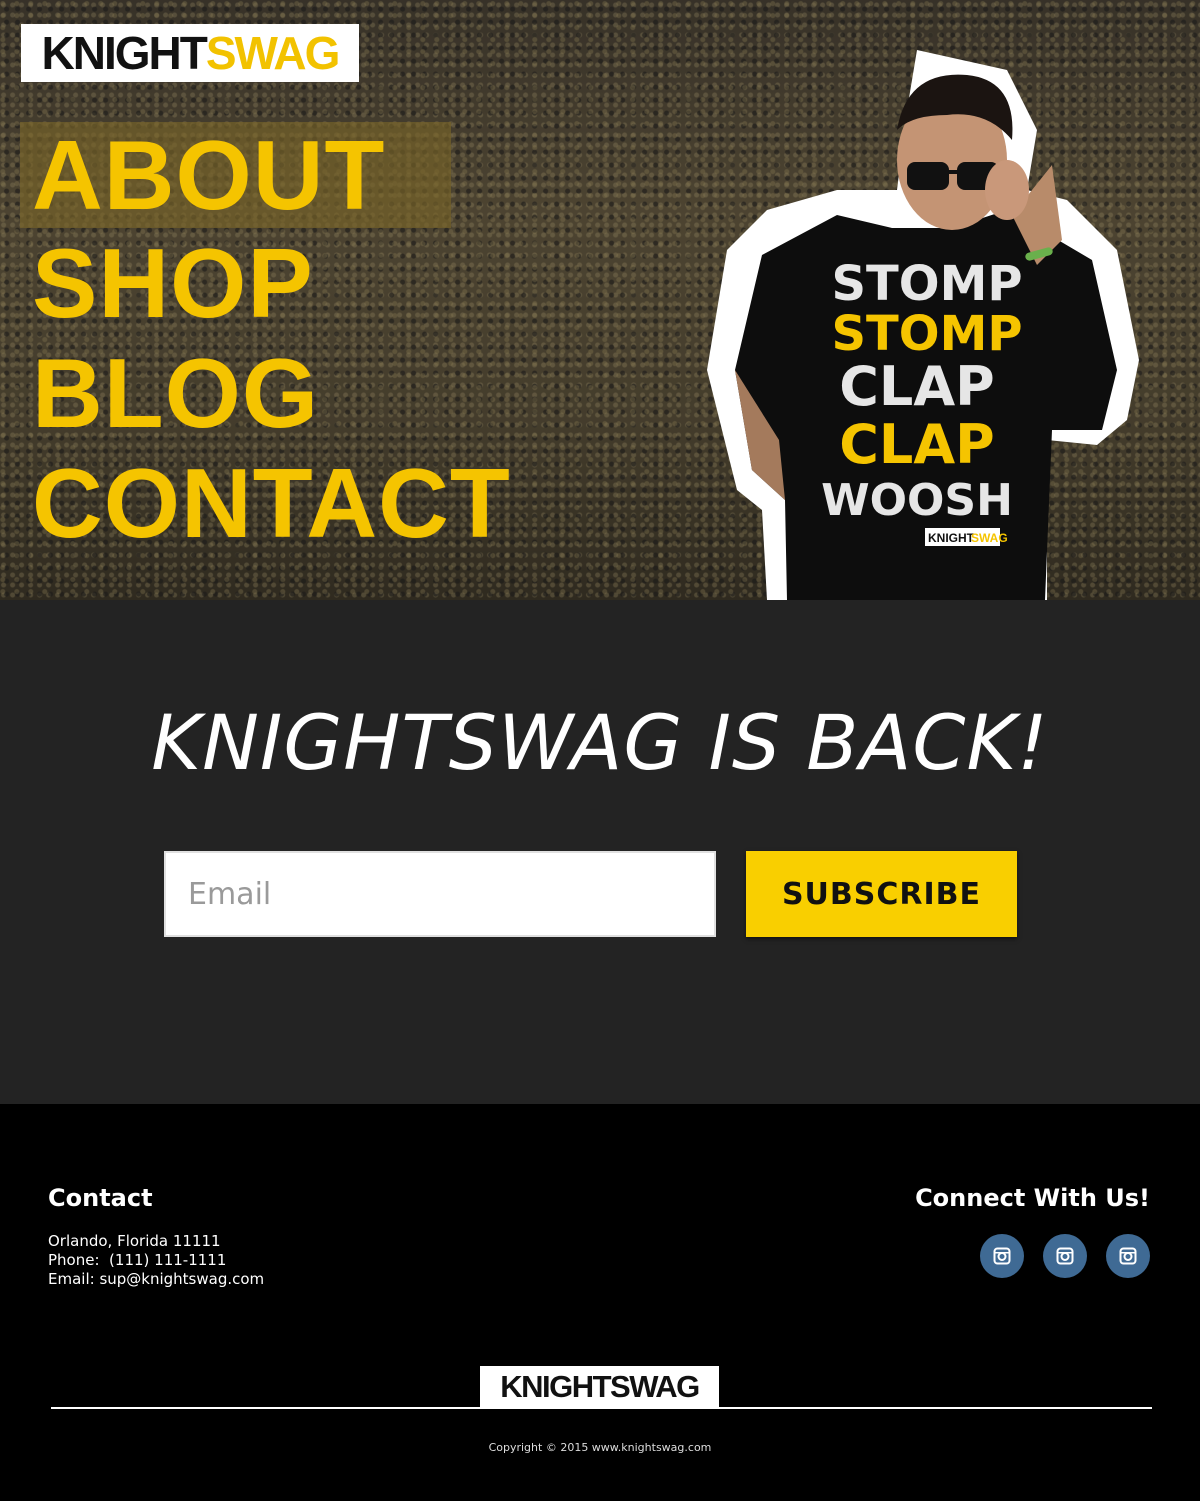  Describe the element at coordinates (440, 894) in the screenshot. I see `email-input` at that location.